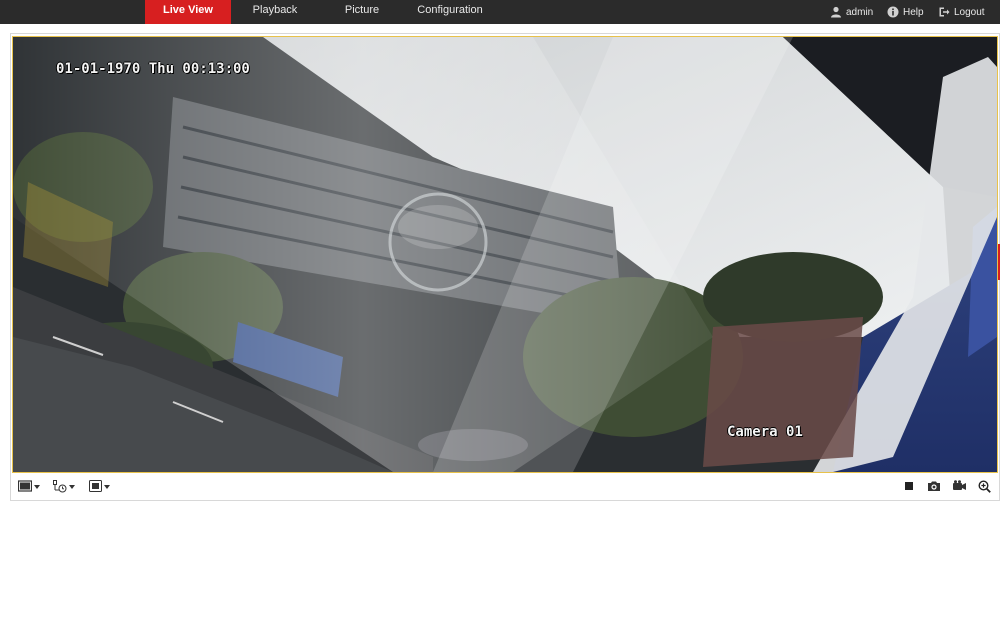 The width and height of the screenshot is (1000, 643). I want to click on logout-icon, so click(944, 12).